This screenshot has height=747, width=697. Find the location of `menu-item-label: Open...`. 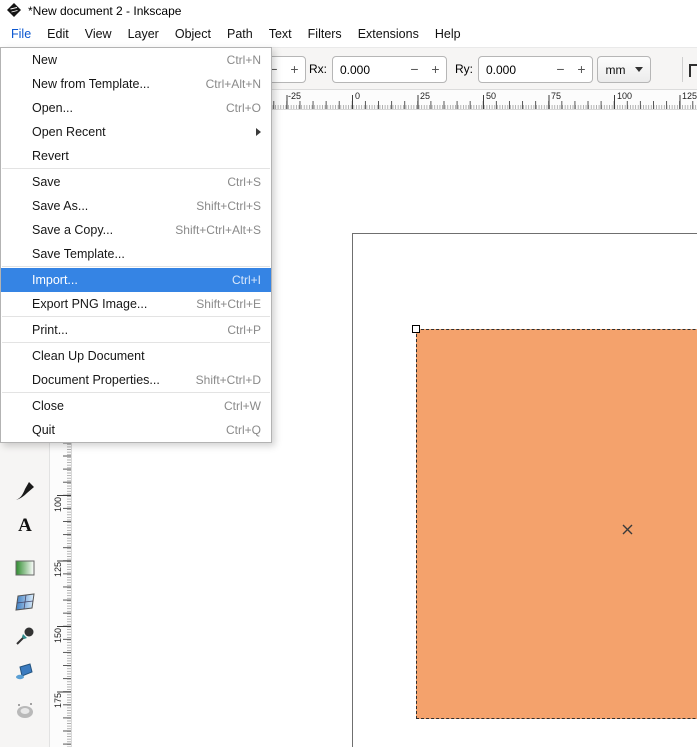

menu-item-label: Open... is located at coordinates (52, 108).